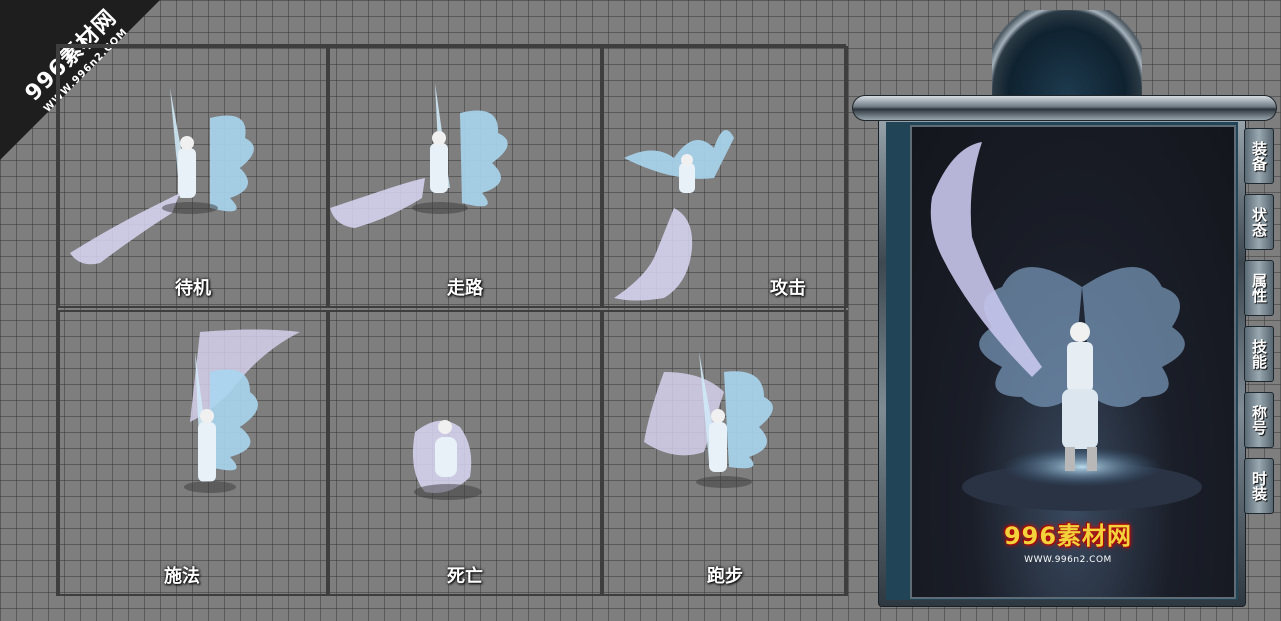  What do you see at coordinates (465, 576) in the screenshot?
I see `animation-label-death: 死亡` at bounding box center [465, 576].